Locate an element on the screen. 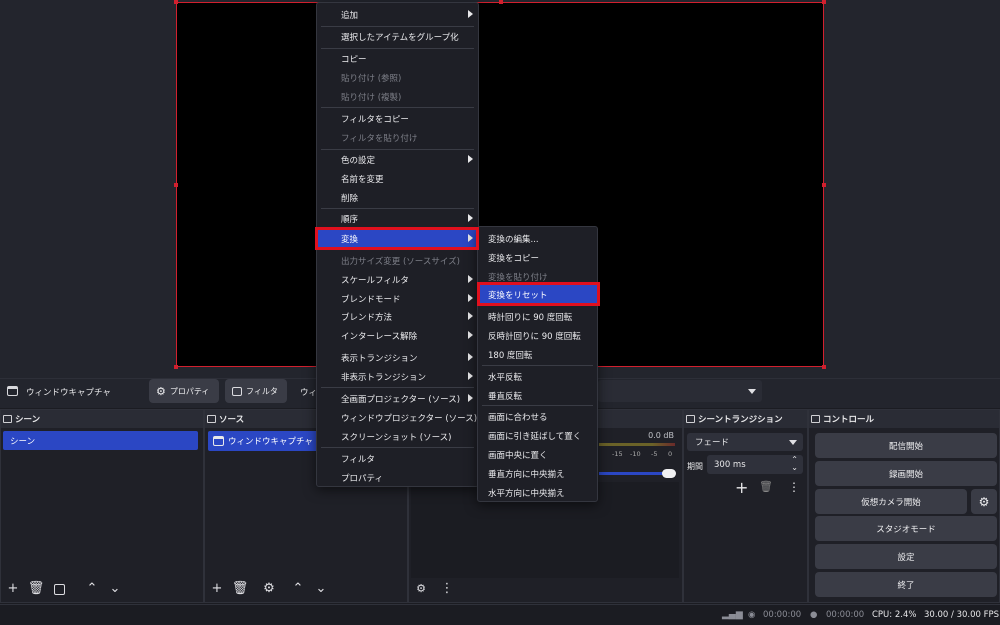 This screenshot has width=1000, height=625. menu-item-label: 色の設定 is located at coordinates (358, 160).